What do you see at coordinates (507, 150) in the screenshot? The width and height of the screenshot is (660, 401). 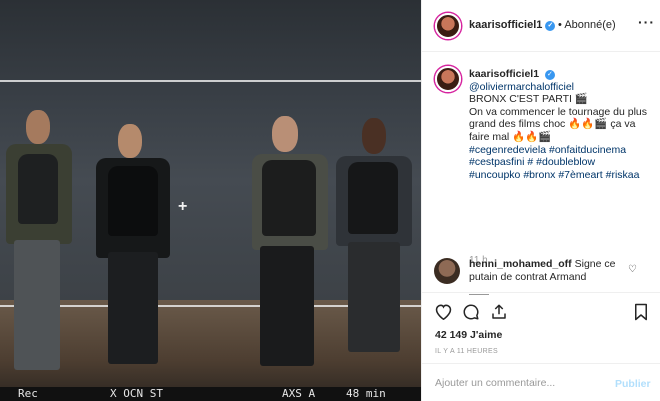 I see `hashtag-link: #cegenredeviela` at bounding box center [507, 150].